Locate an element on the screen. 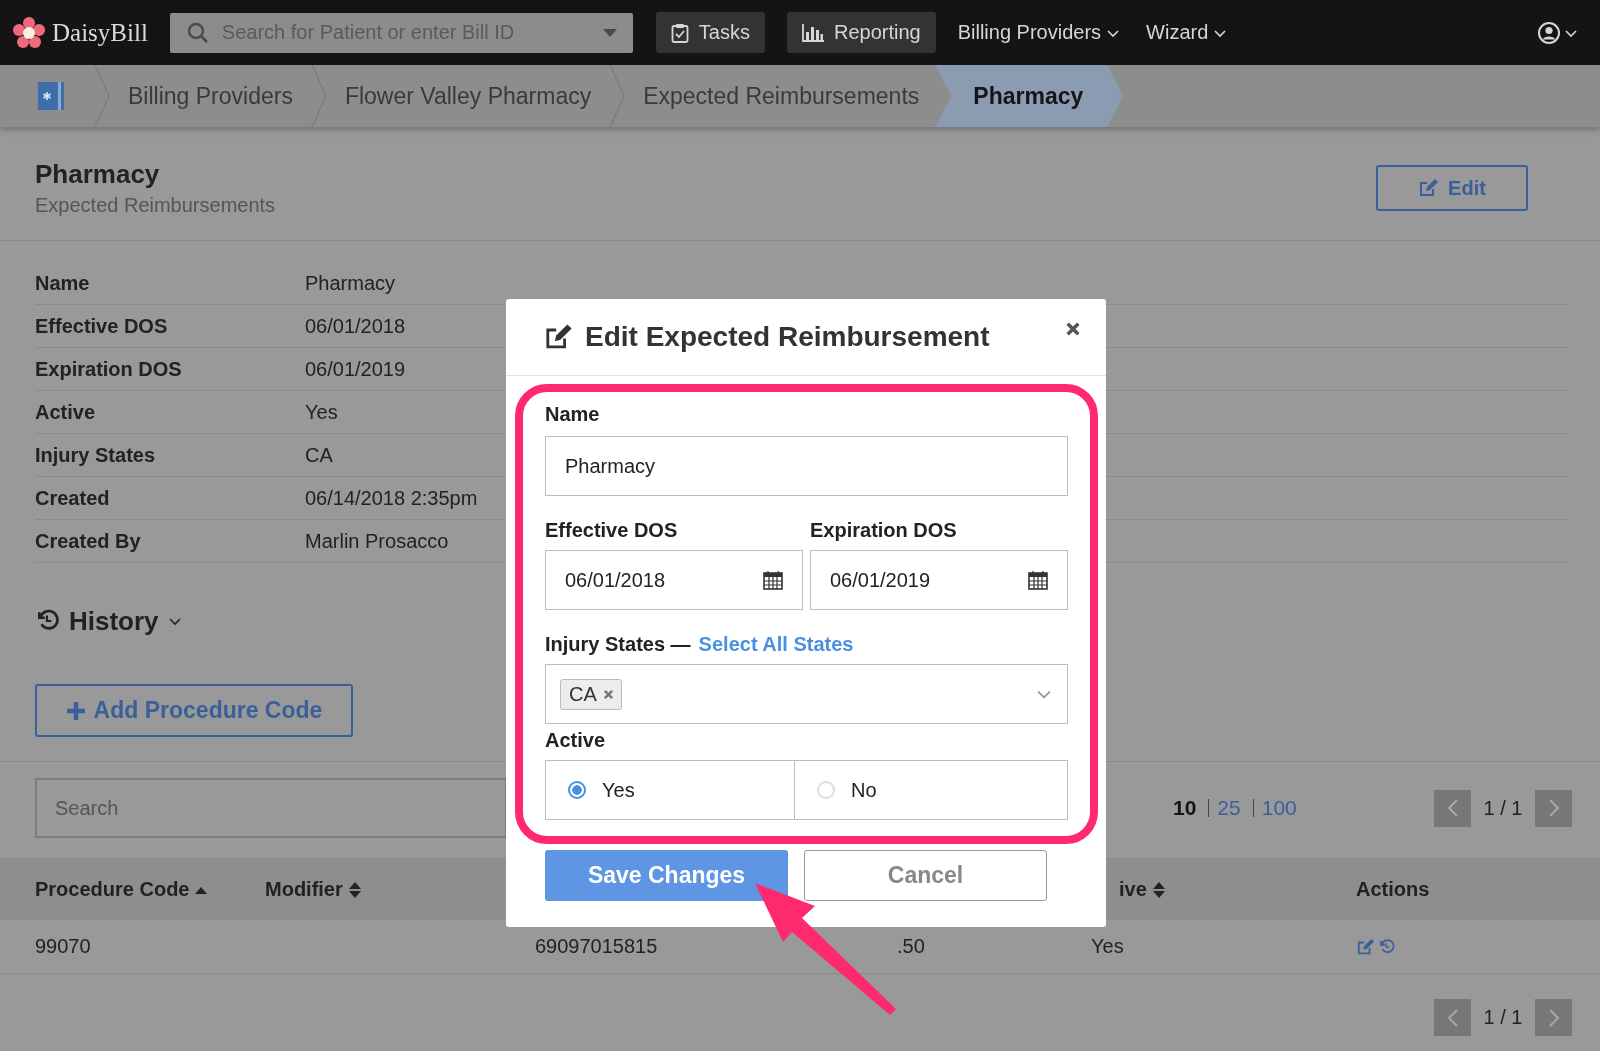 The image size is (1600, 1051). bar-chart-icon is located at coordinates (812, 32).